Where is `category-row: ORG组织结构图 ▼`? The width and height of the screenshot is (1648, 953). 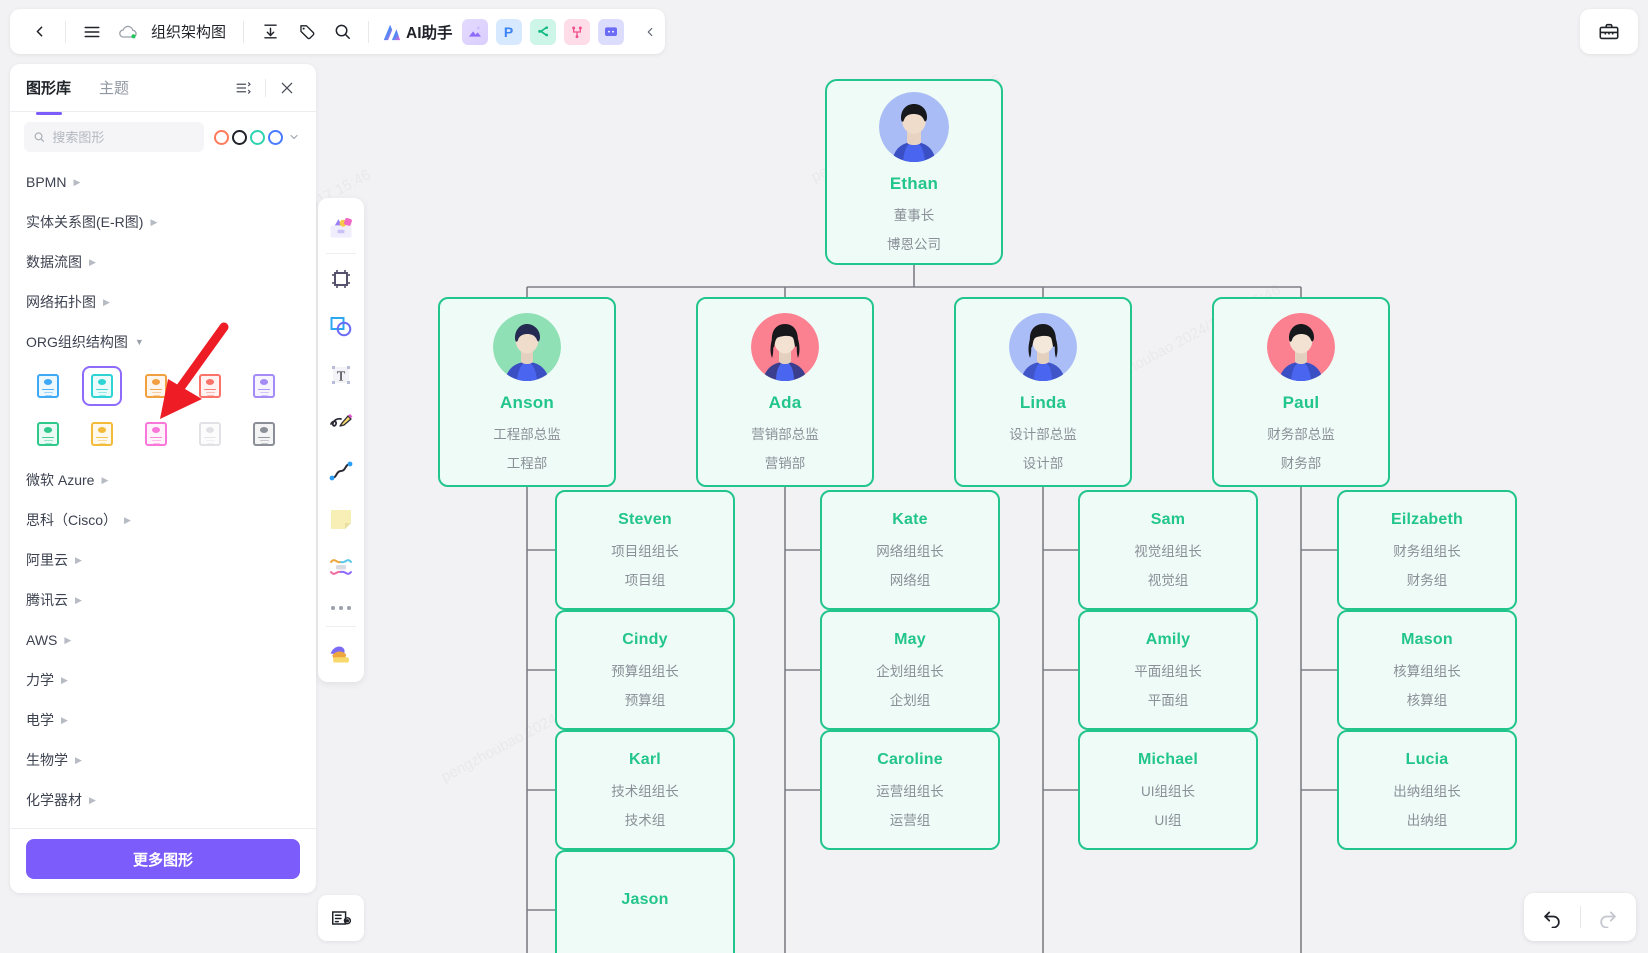
category-row: ORG组织结构图 ▼ is located at coordinates (163, 342).